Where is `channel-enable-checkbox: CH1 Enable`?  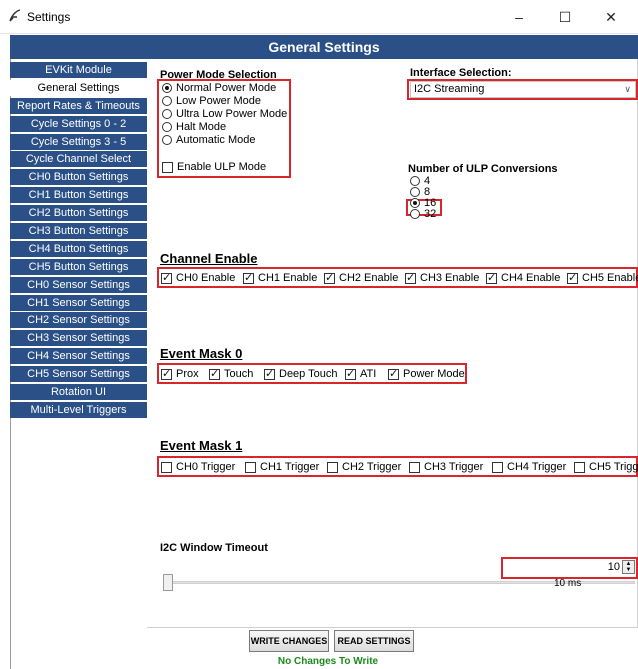 channel-enable-checkbox: CH1 Enable is located at coordinates (280, 278).